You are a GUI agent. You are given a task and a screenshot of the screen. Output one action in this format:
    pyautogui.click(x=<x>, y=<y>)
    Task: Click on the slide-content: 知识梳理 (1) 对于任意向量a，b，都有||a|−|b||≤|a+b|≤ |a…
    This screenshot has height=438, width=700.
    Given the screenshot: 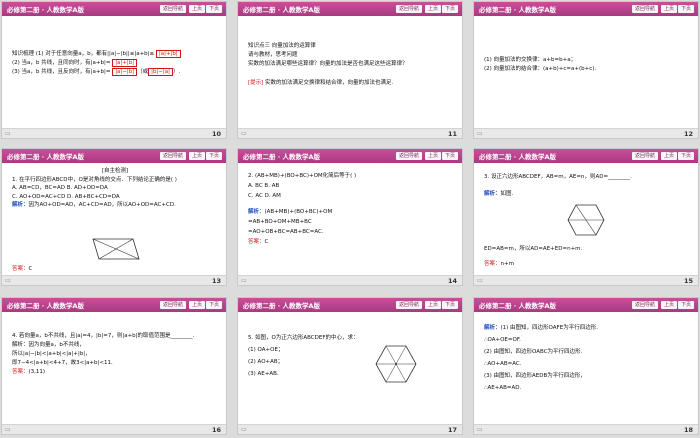 What is the action you would take?
    pyautogui.click(x=115, y=63)
    